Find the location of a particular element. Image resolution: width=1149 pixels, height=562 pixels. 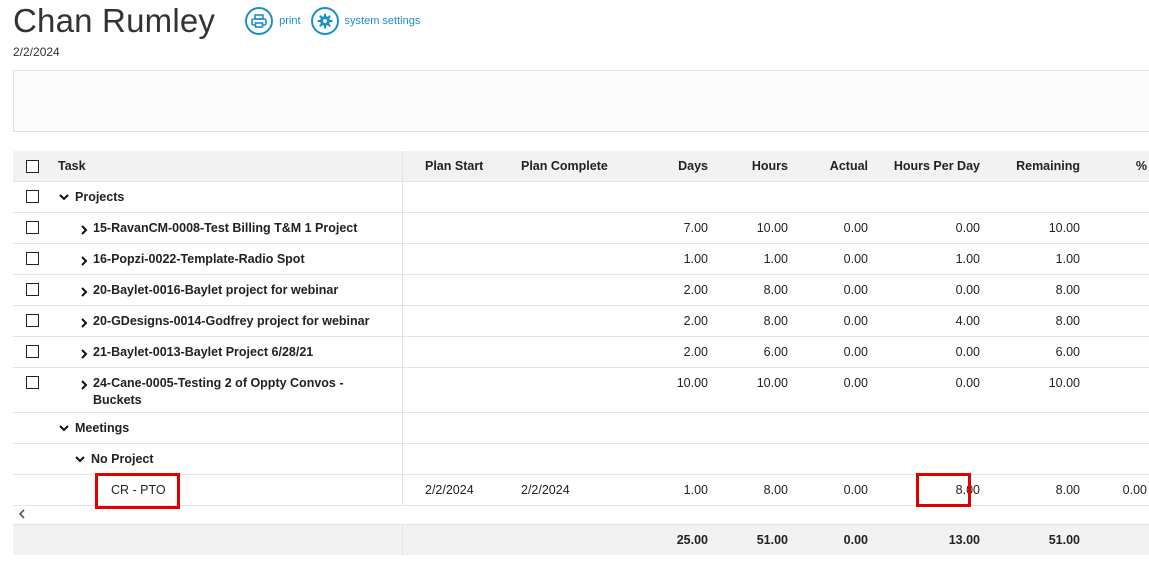

system-settings-link: system settings is located at coordinates (382, 21).